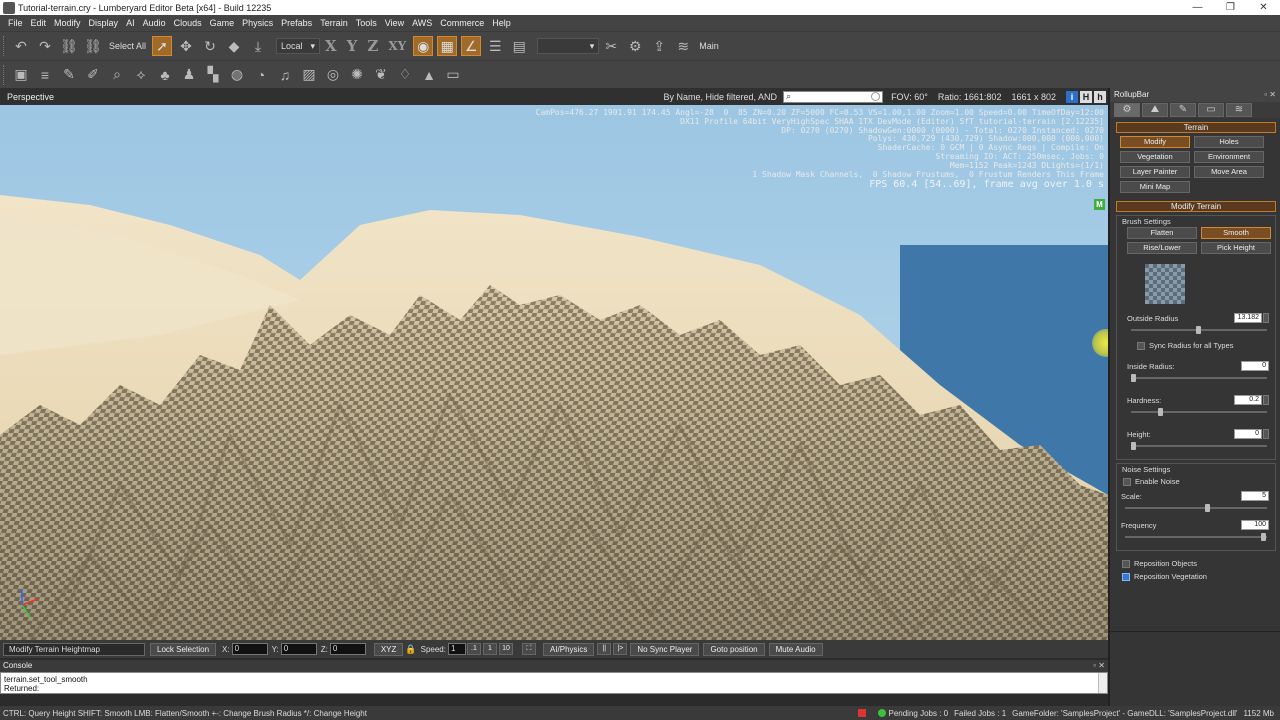 This screenshot has height=720, width=1280. What do you see at coordinates (67, 23) in the screenshot?
I see `menu-modify: Modify` at bounding box center [67, 23].